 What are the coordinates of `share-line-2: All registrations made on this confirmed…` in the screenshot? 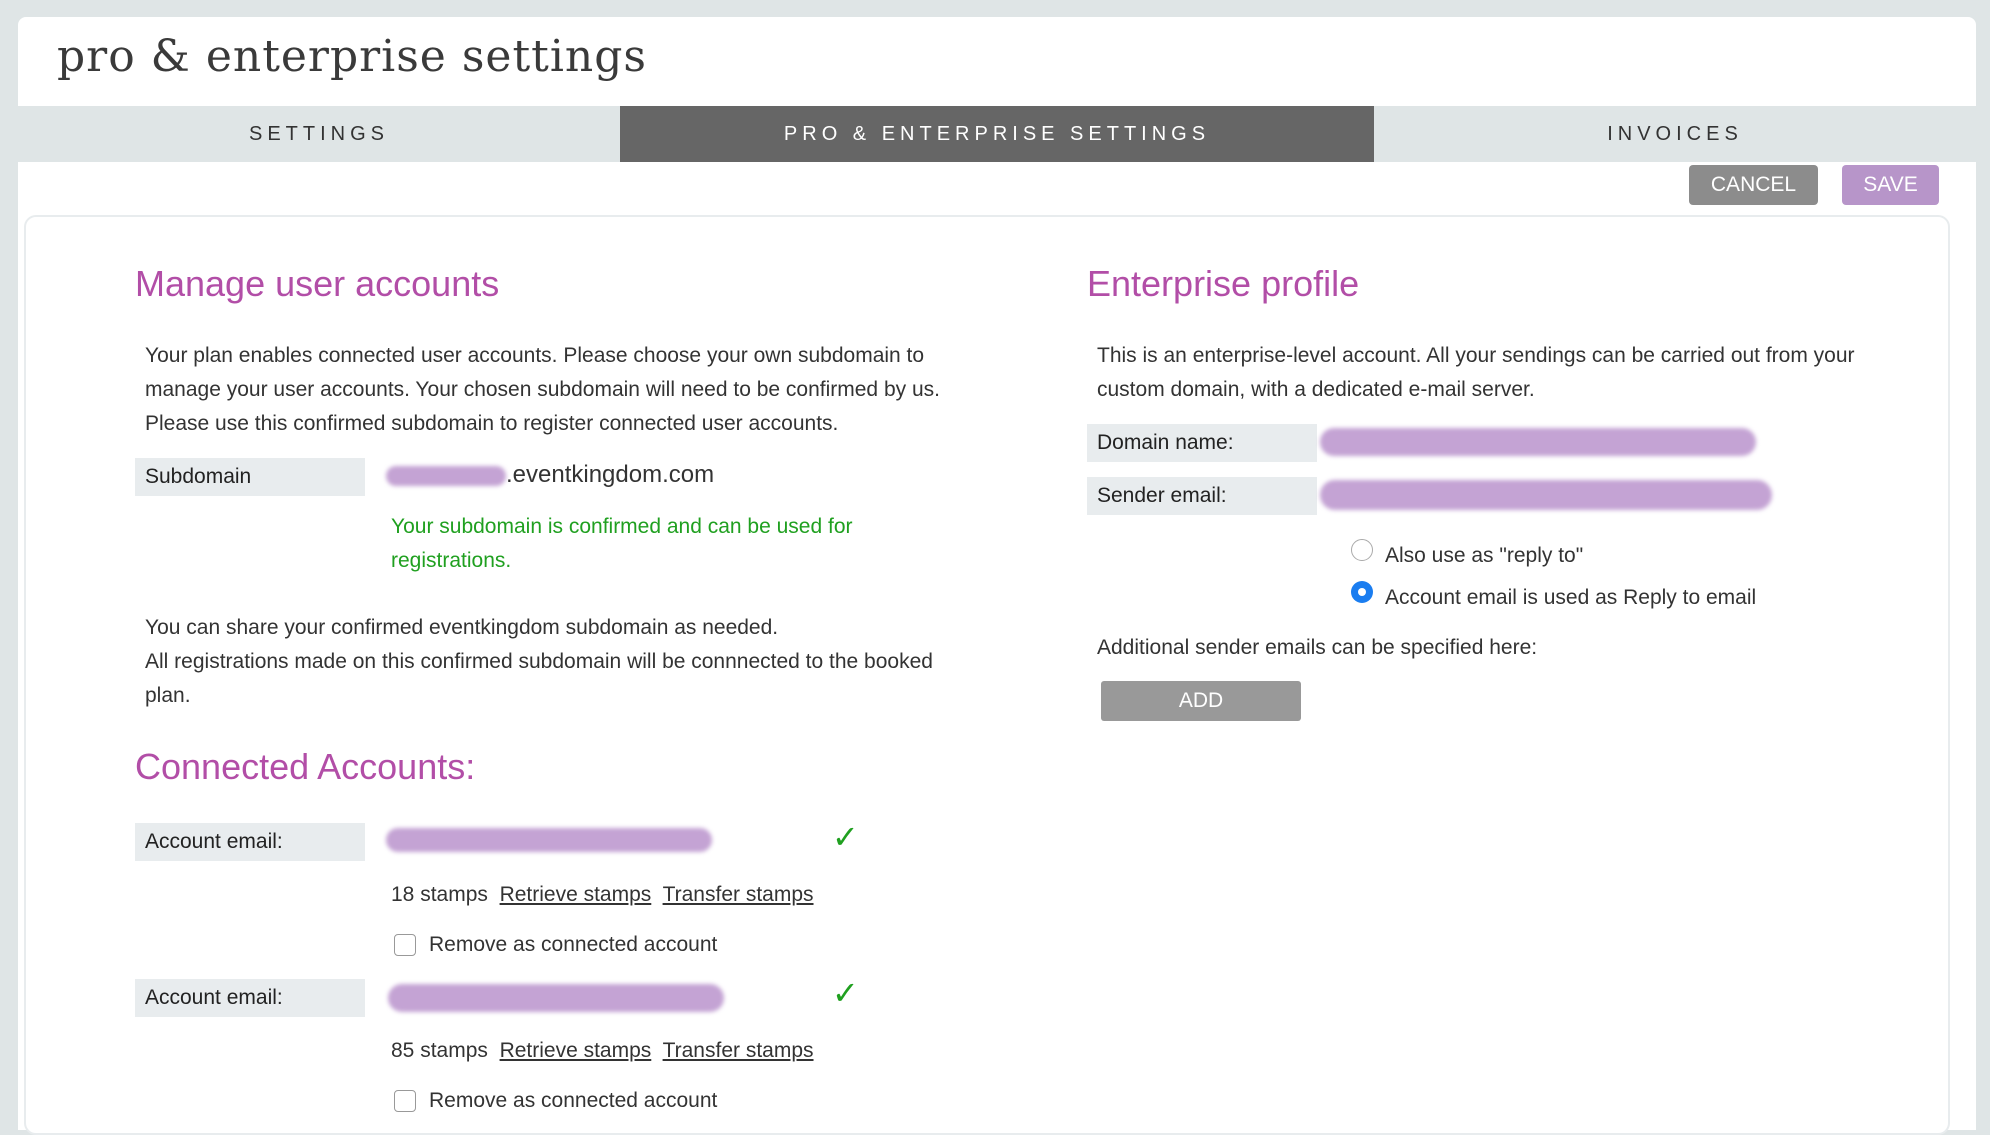 It's located at (539, 661).